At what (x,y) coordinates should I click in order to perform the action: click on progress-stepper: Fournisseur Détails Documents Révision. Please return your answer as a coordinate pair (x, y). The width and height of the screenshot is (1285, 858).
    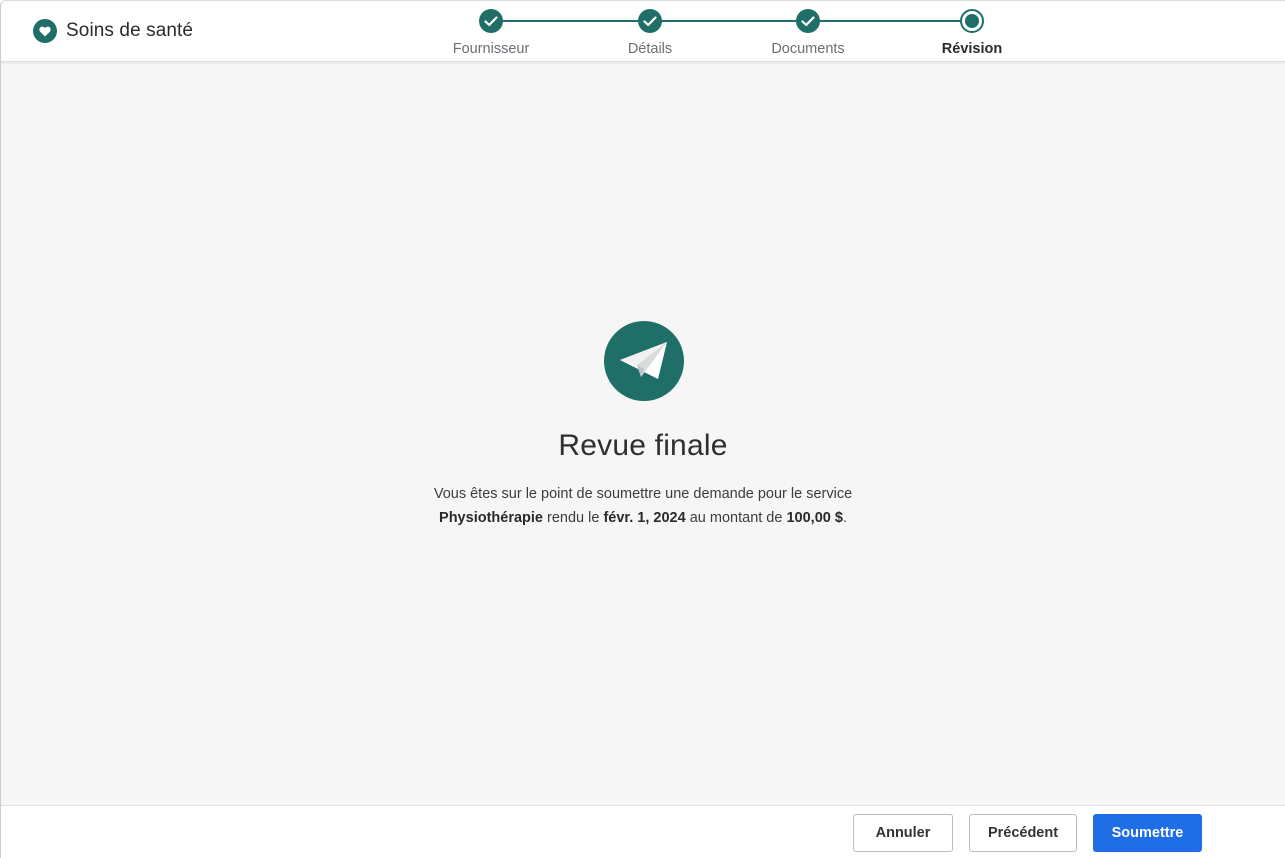
    Looking at the image, I should click on (643, 31).